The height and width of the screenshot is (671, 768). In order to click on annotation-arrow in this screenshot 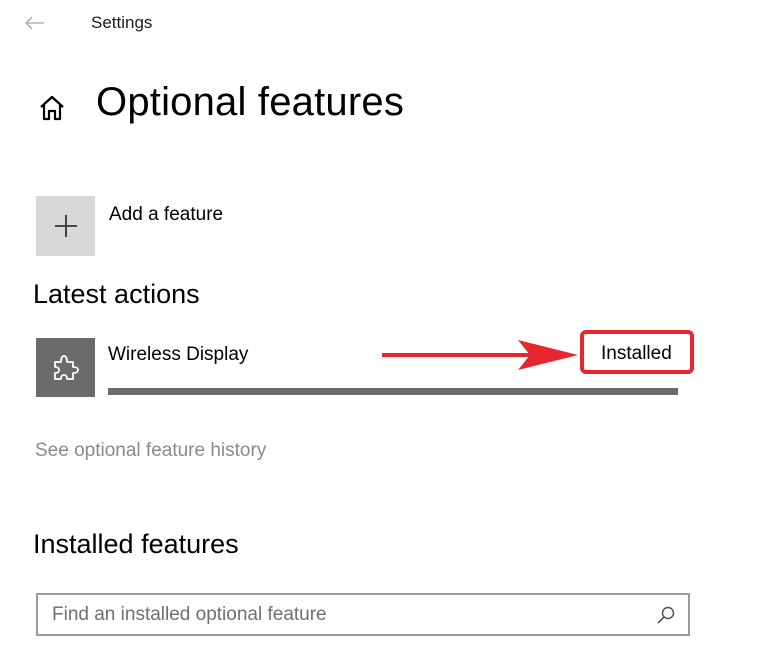, I will do `click(480, 355)`.